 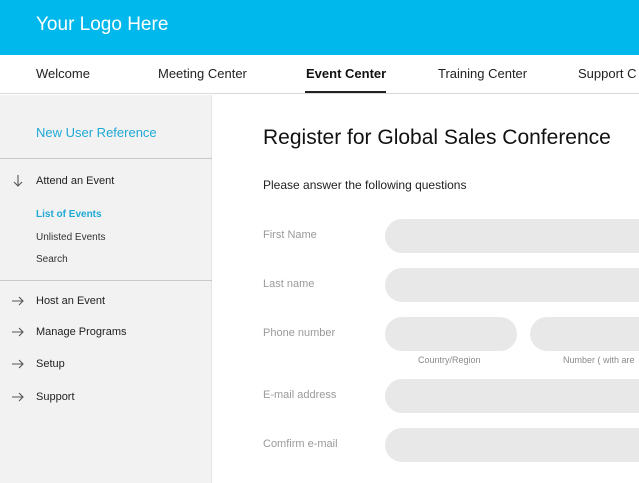 What do you see at coordinates (69, 214) in the screenshot?
I see `sidebar-subitem-list-of-events: List of Events` at bounding box center [69, 214].